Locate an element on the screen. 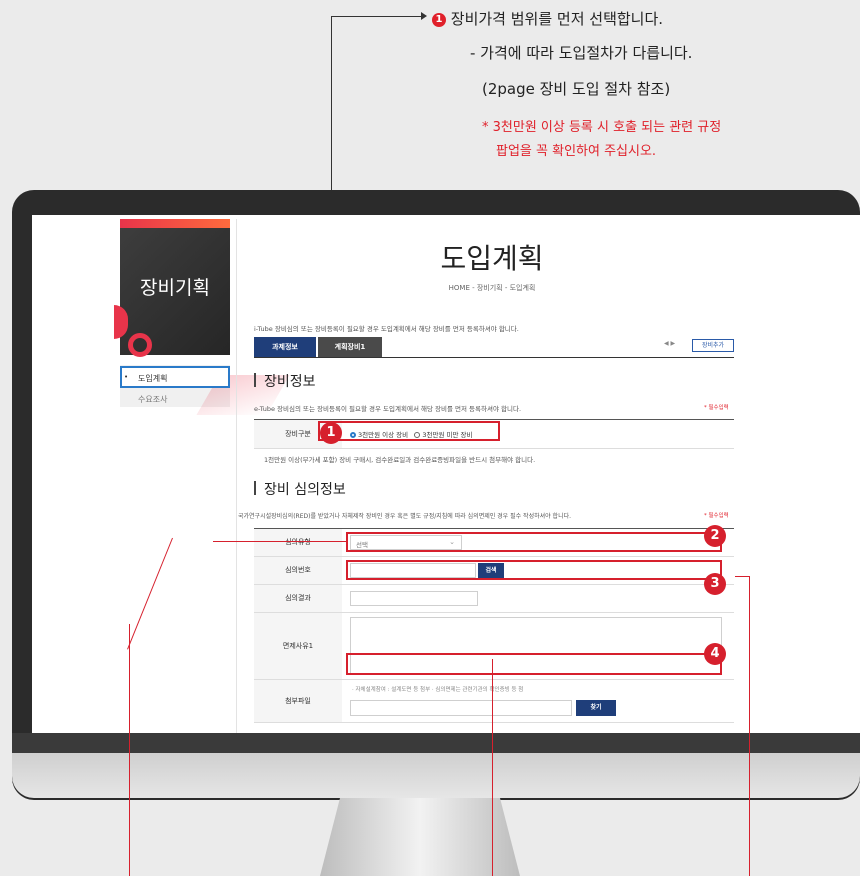  equipment-info-title: 장비정보 is located at coordinates (290, 382).